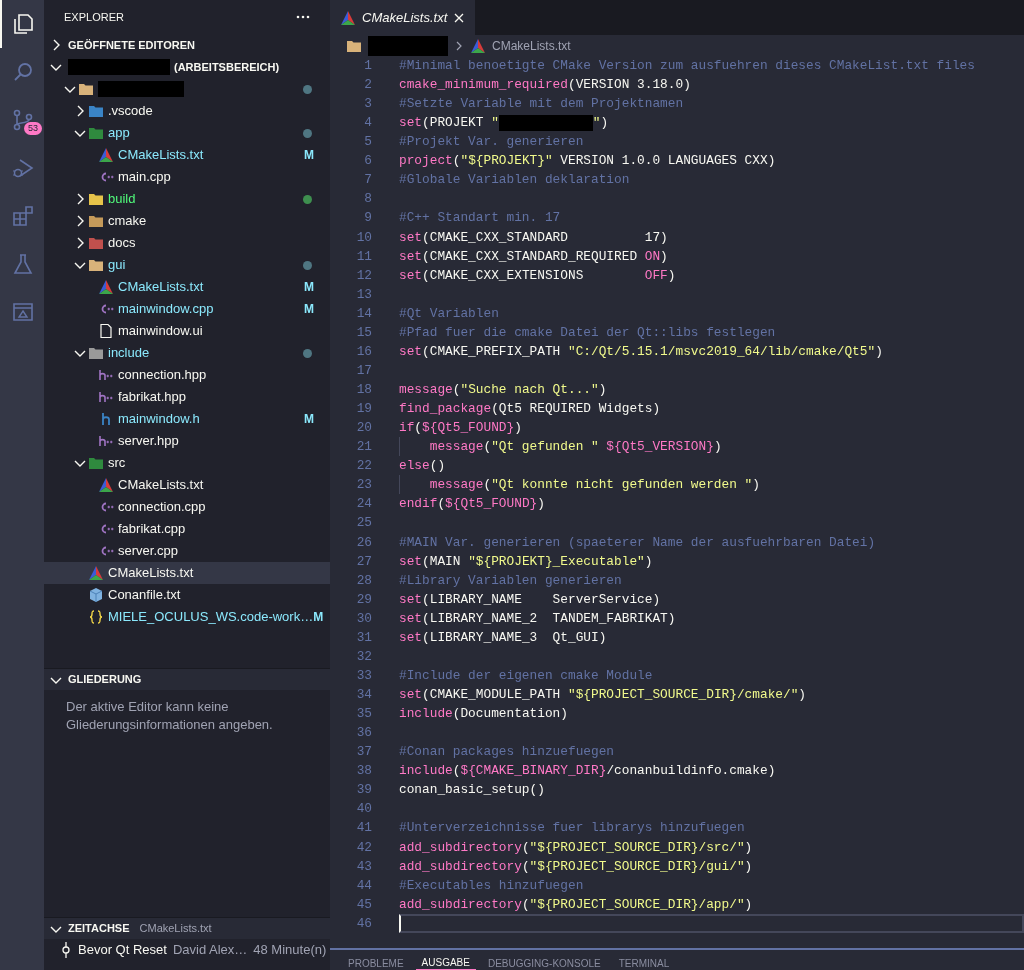 This screenshot has height=970, width=1024. What do you see at coordinates (303, 17) in the screenshot?
I see `more-icon` at bounding box center [303, 17].